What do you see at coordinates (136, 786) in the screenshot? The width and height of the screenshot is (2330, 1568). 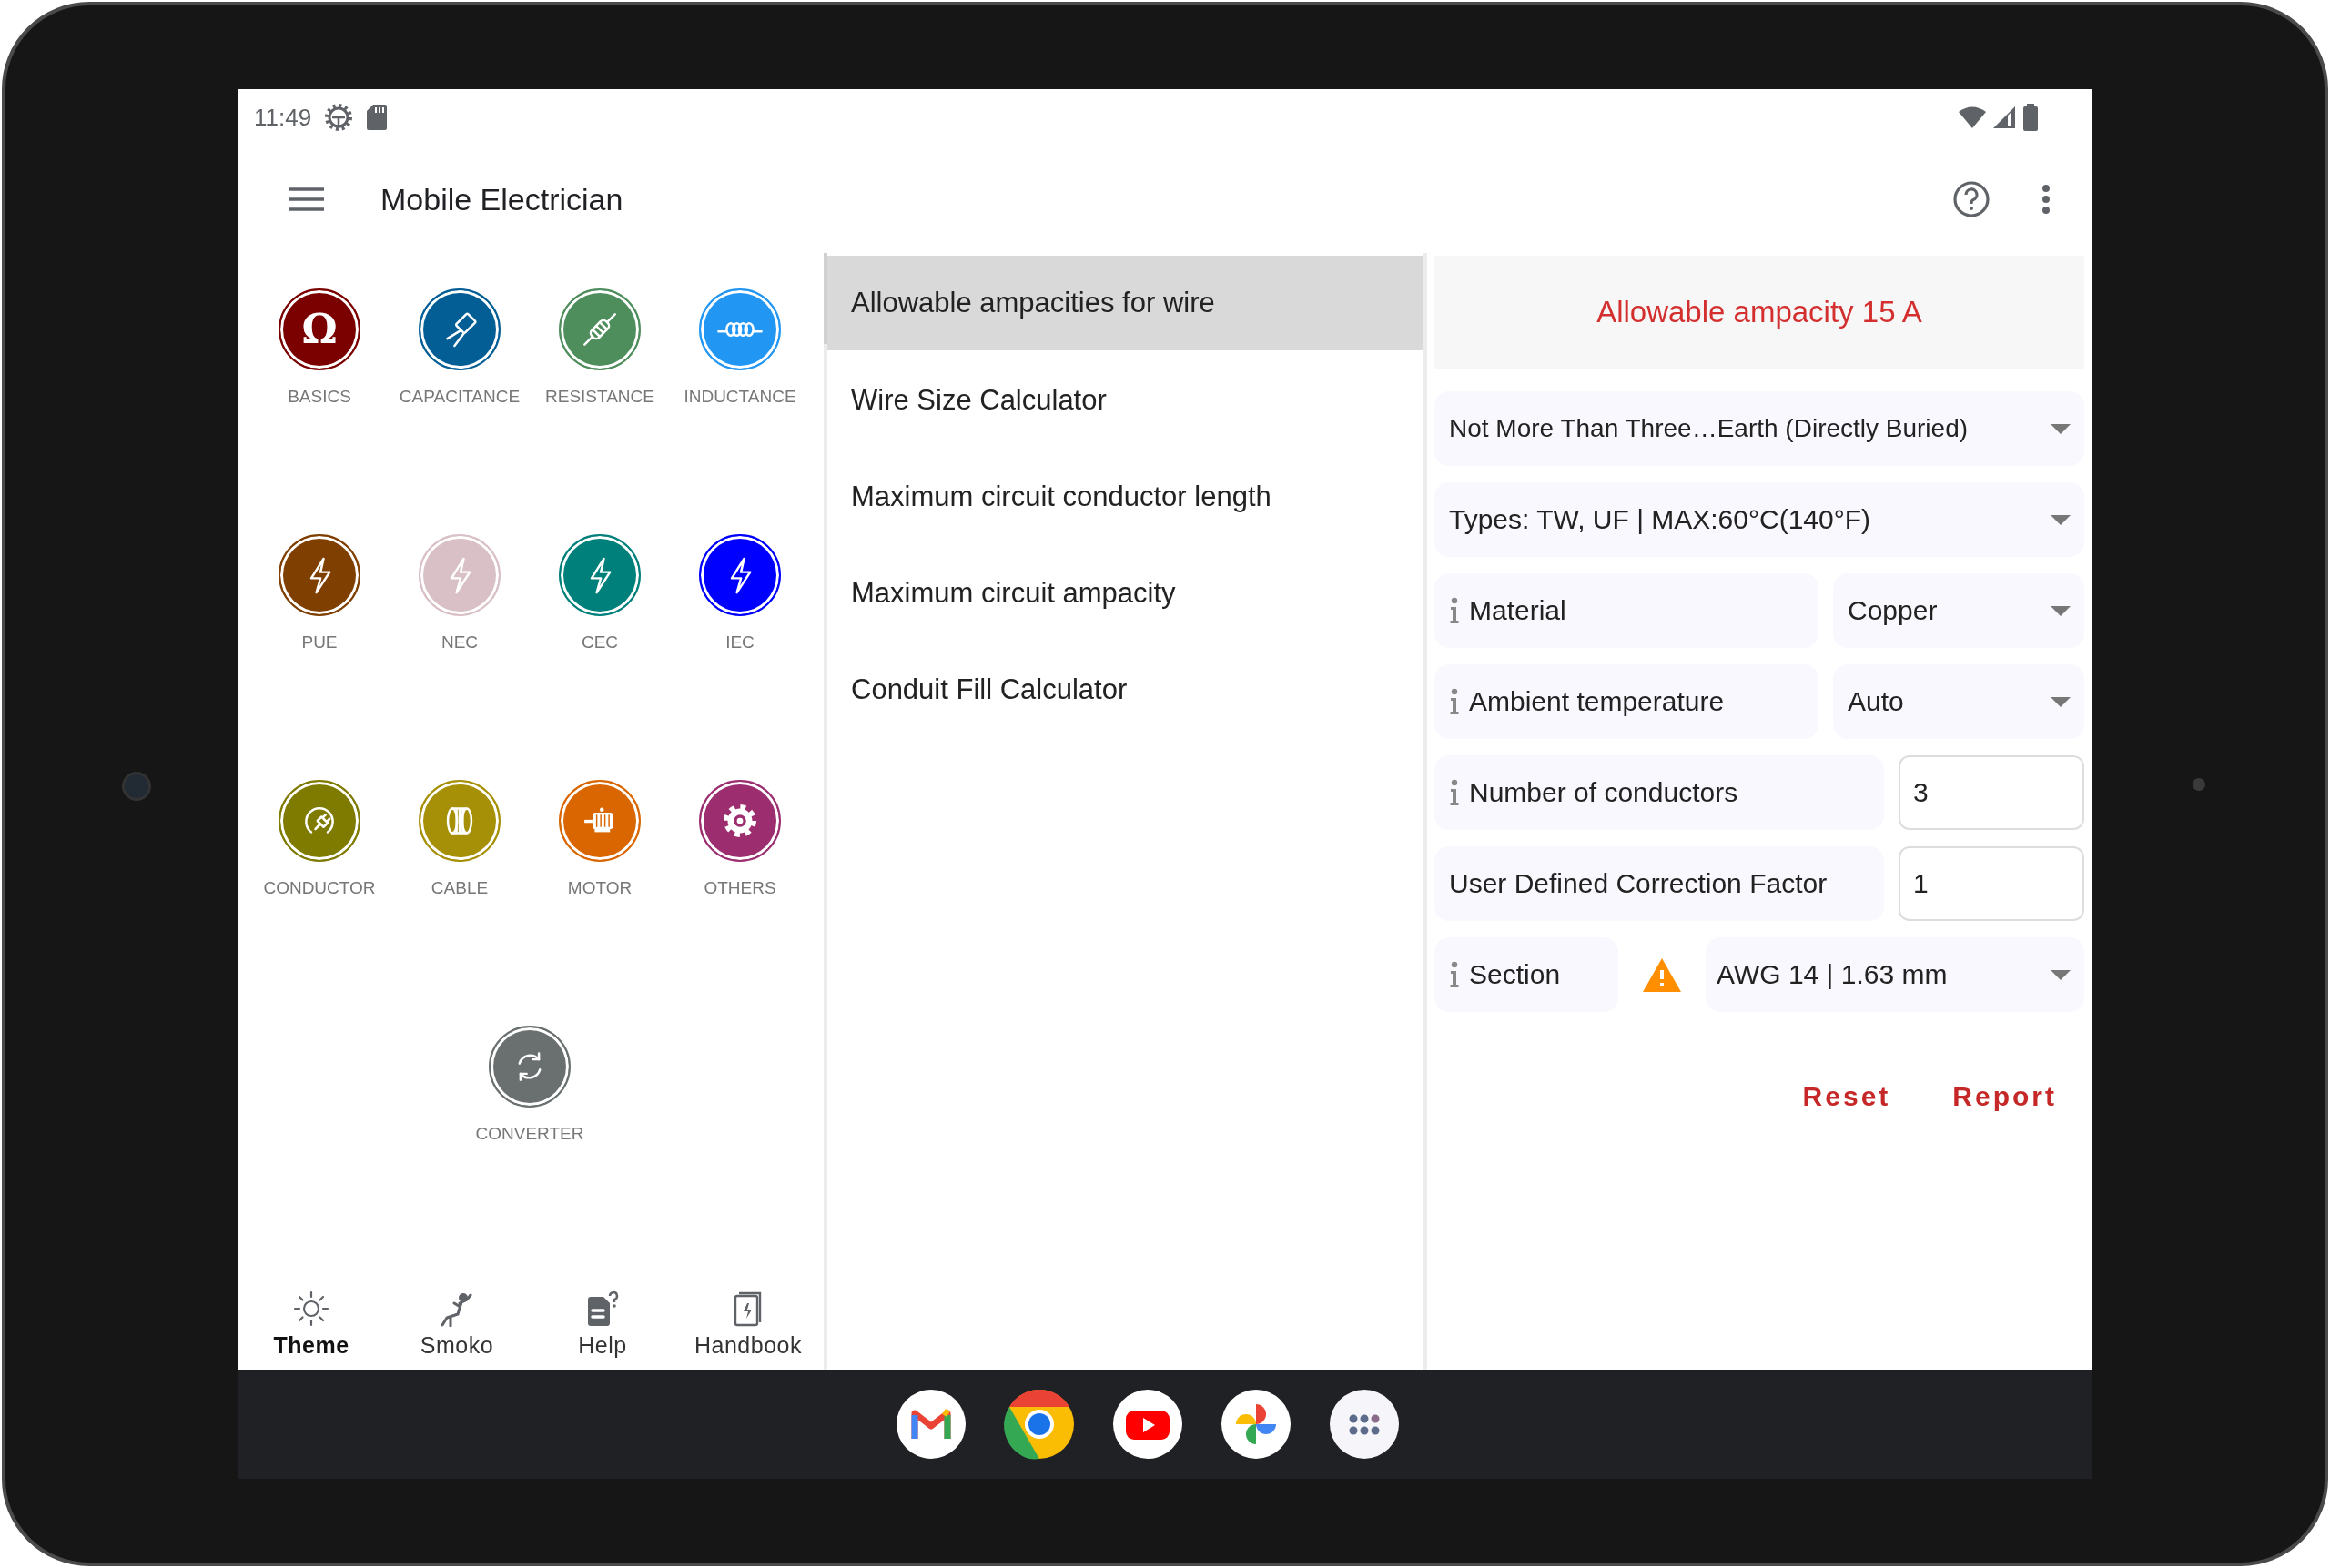 I see `camera-lens` at bounding box center [136, 786].